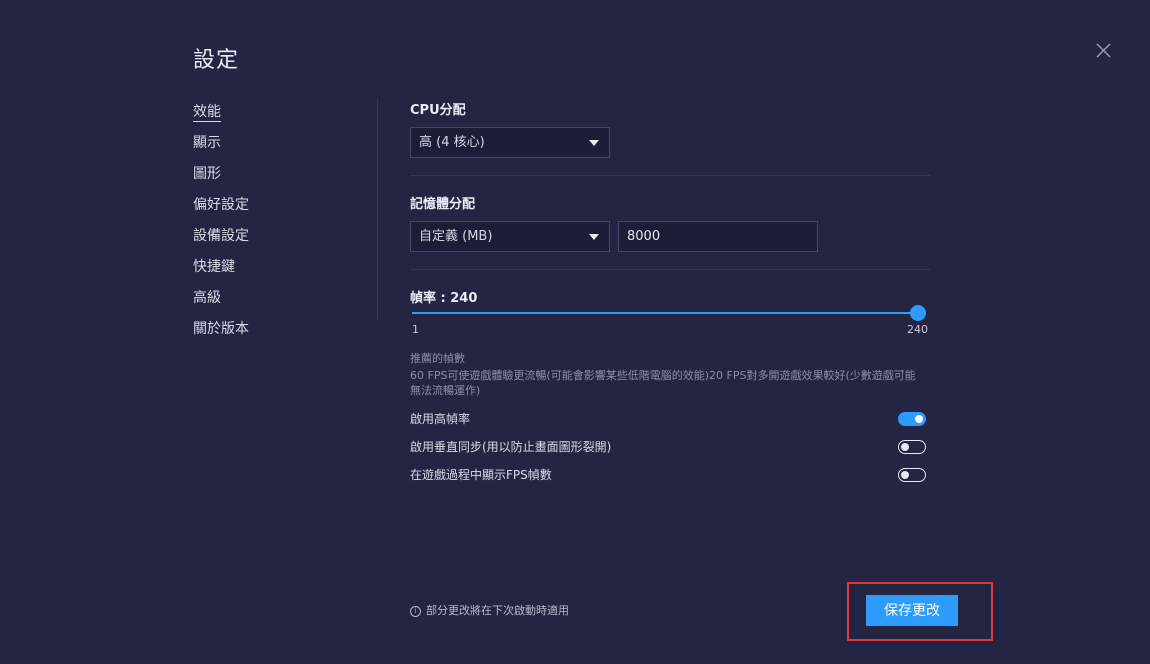 The height and width of the screenshot is (664, 1150). What do you see at coordinates (912, 447) in the screenshot?
I see `vsync-toggle` at bounding box center [912, 447].